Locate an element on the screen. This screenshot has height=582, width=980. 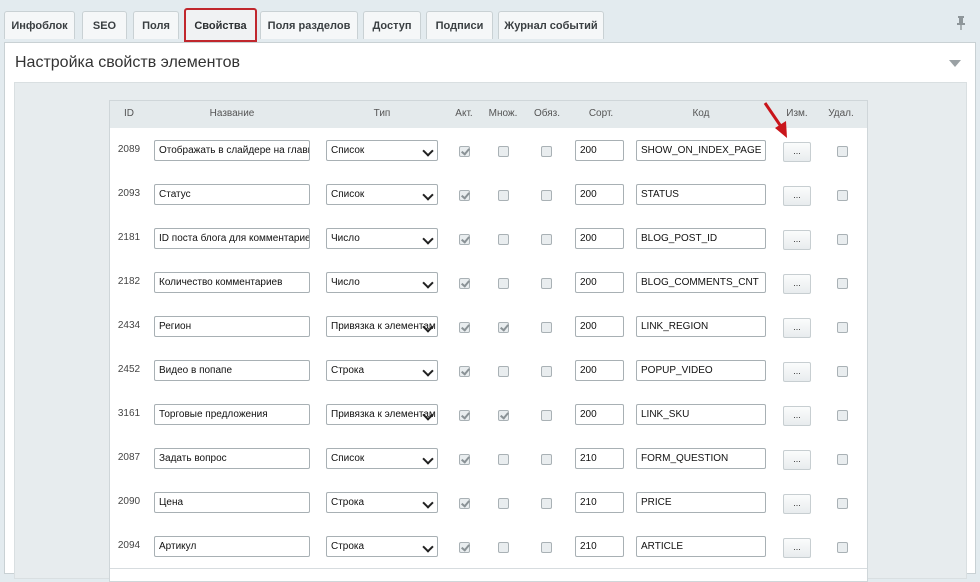
code-input: PRICE is located at coordinates (701, 502).